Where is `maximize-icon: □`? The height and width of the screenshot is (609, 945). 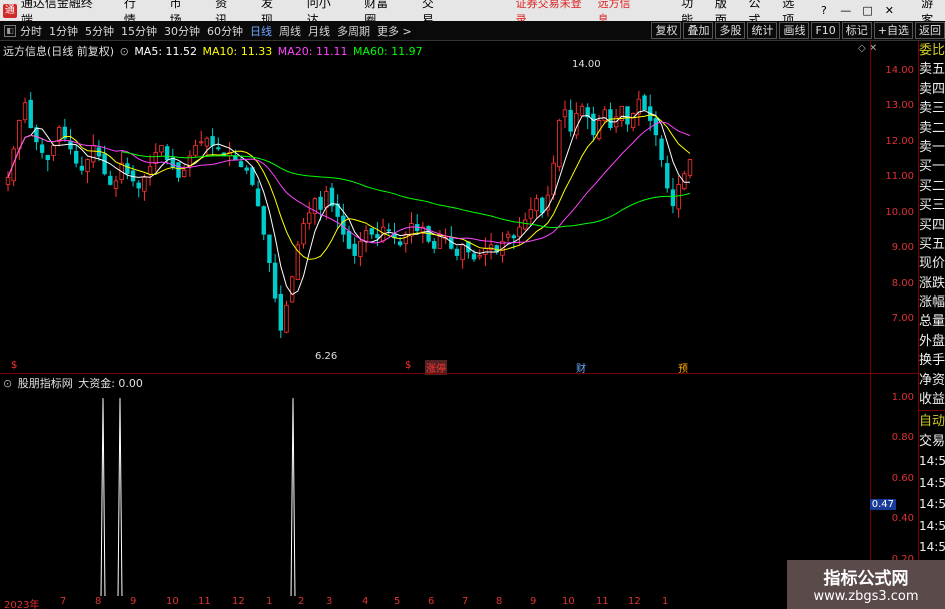 maximize-icon: □ is located at coordinates (868, 10).